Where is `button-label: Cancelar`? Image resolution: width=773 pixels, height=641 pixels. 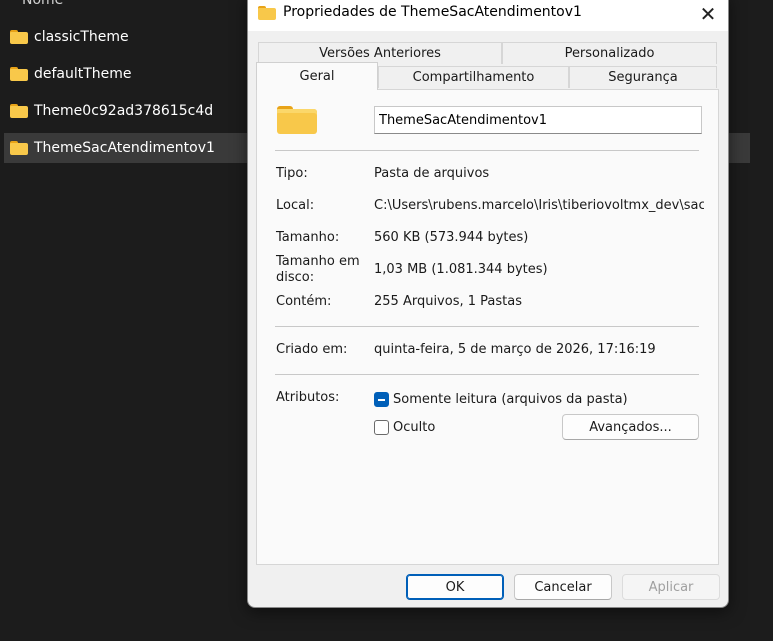
button-label: Cancelar is located at coordinates (563, 587).